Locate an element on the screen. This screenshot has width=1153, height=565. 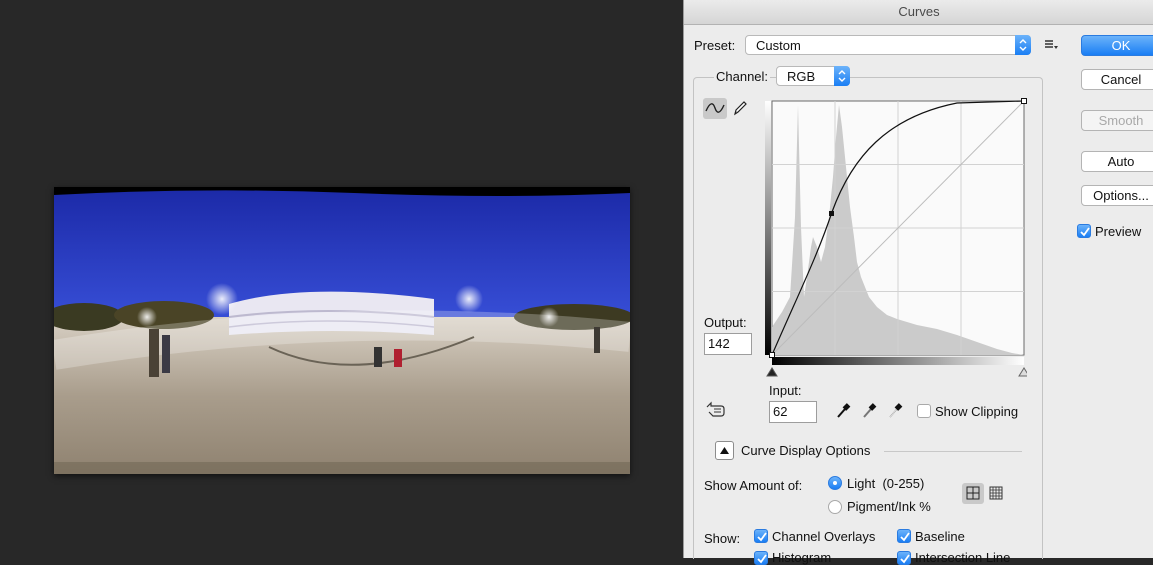
light-radio is located at coordinates (835, 483).